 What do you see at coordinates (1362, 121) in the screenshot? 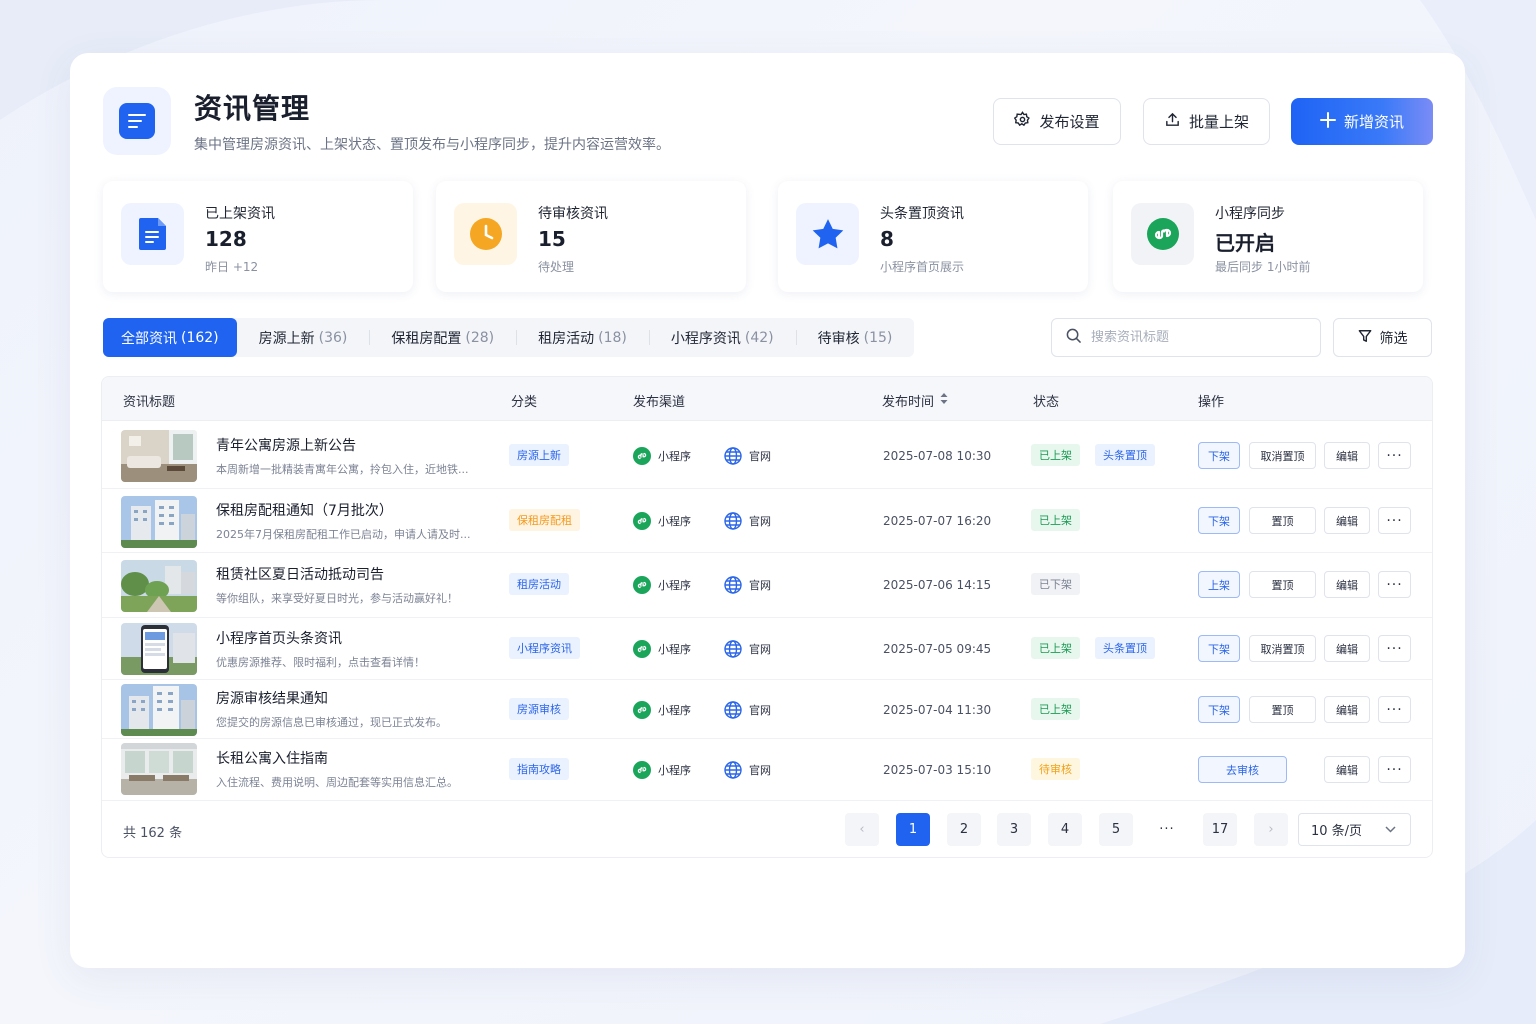
I see `add-news-button: 新增资讯` at bounding box center [1362, 121].